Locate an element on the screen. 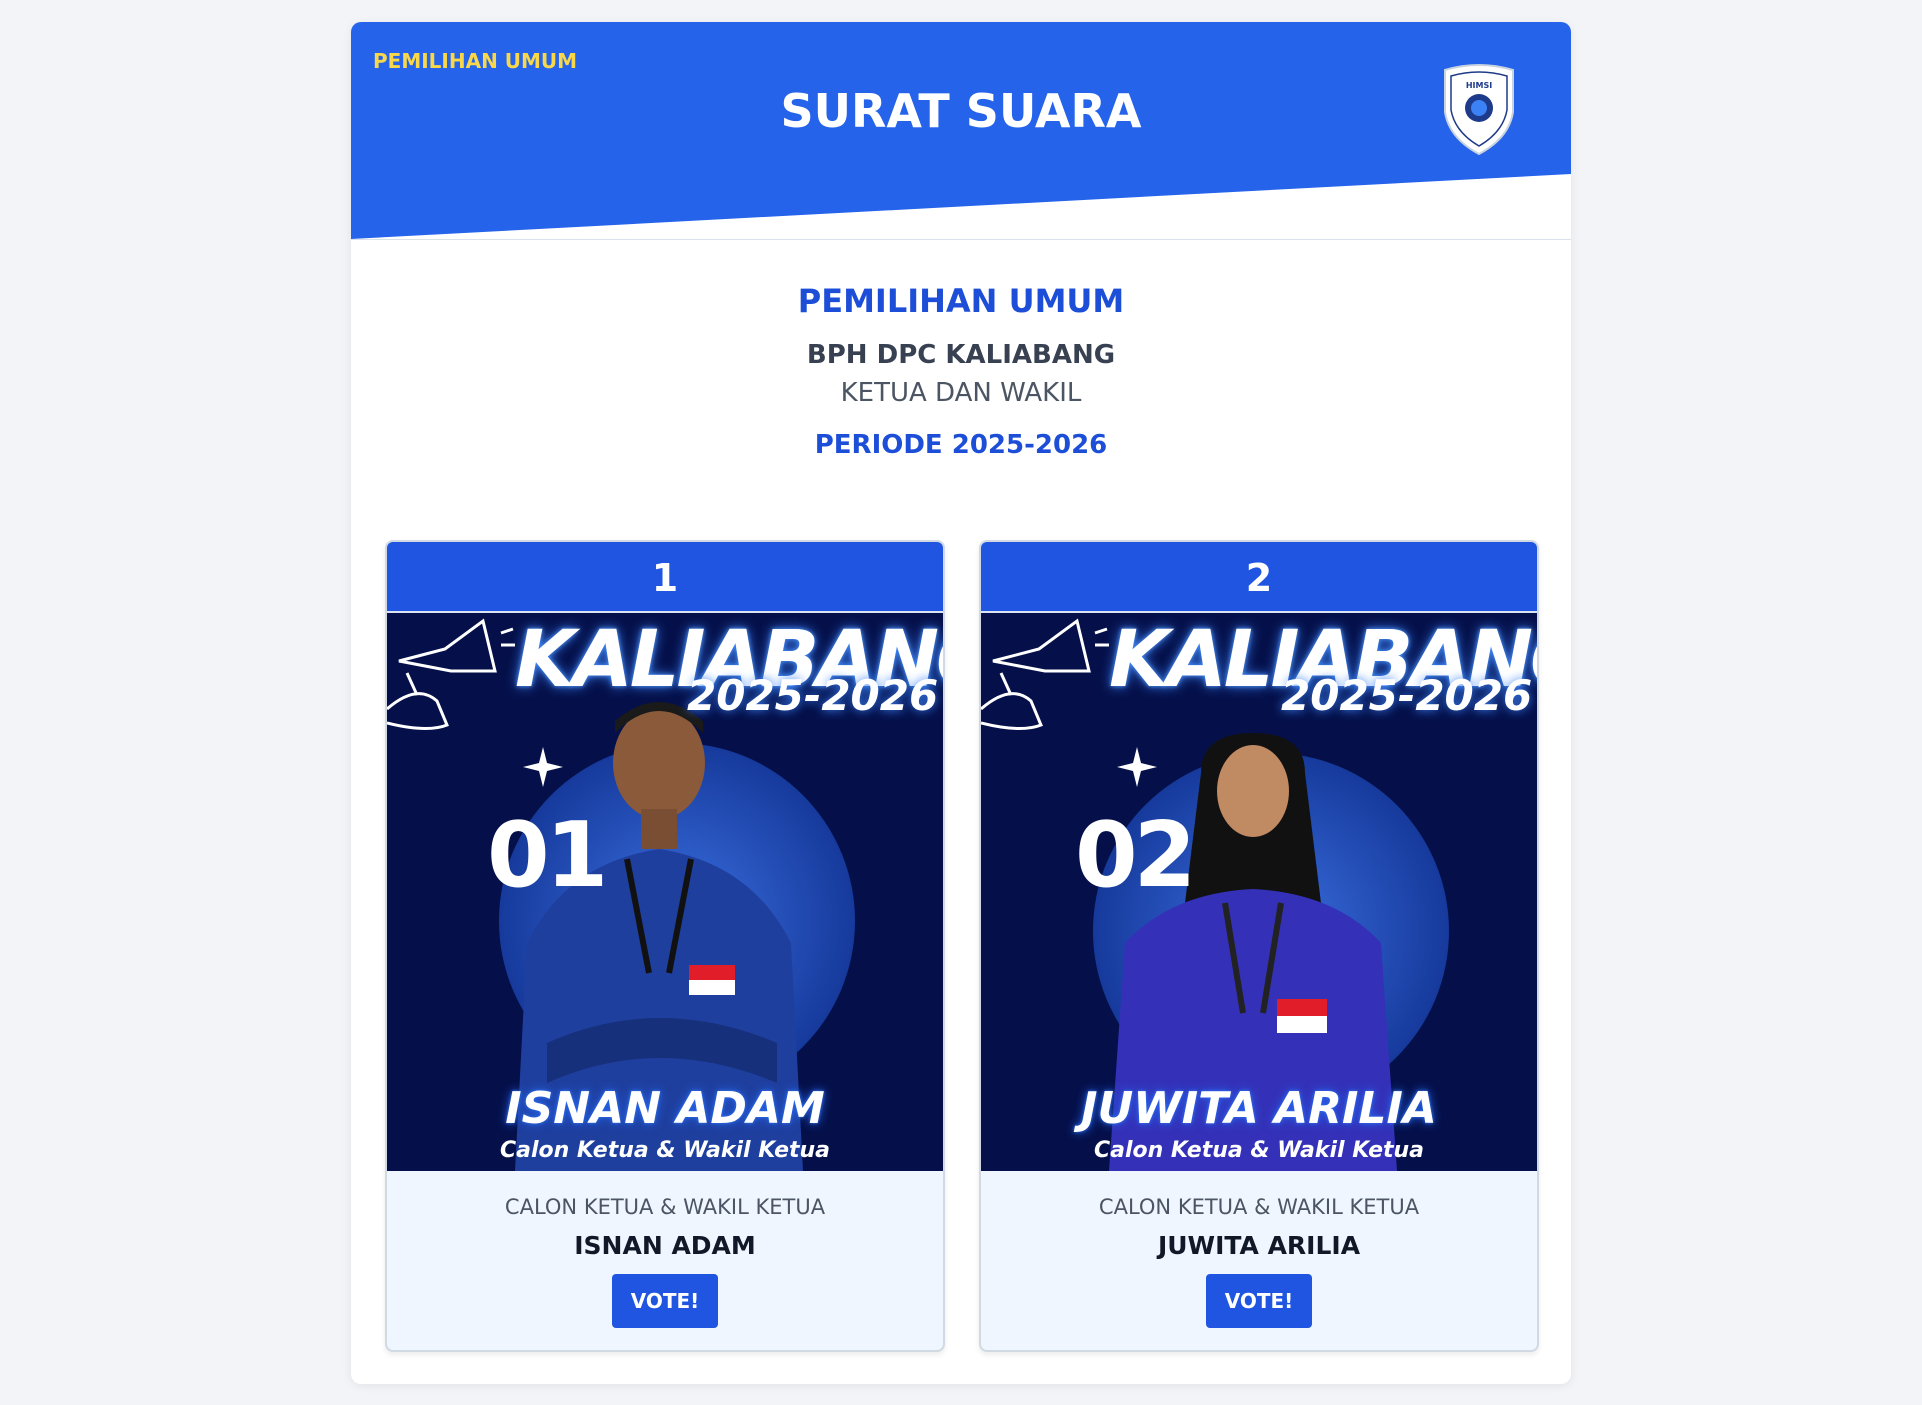 The width and height of the screenshot is (1922, 1405). candidate-number: 1 is located at coordinates (665, 577).